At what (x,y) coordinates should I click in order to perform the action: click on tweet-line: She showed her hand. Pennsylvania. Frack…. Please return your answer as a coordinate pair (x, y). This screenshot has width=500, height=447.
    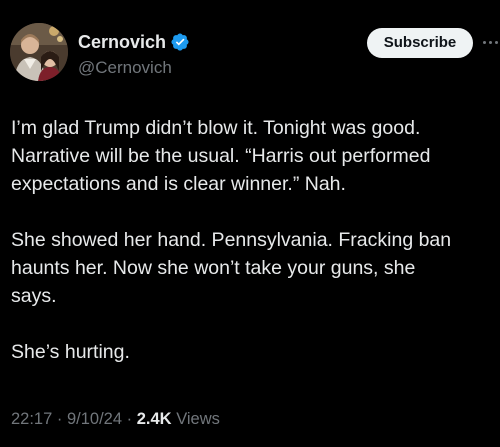
    Looking at the image, I should click on (231, 240).